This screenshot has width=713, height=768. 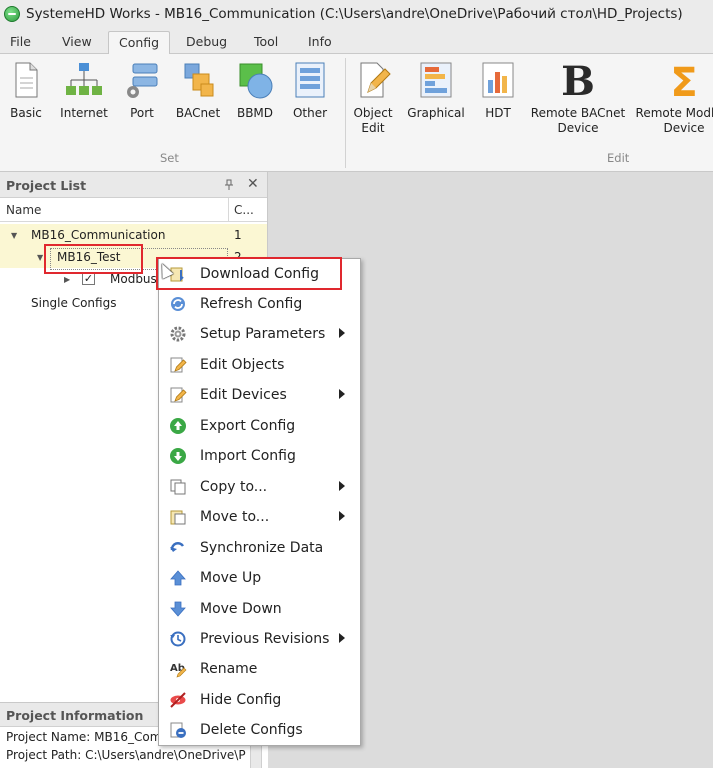 I want to click on hdt-button: HDT, so click(x=498, y=90).